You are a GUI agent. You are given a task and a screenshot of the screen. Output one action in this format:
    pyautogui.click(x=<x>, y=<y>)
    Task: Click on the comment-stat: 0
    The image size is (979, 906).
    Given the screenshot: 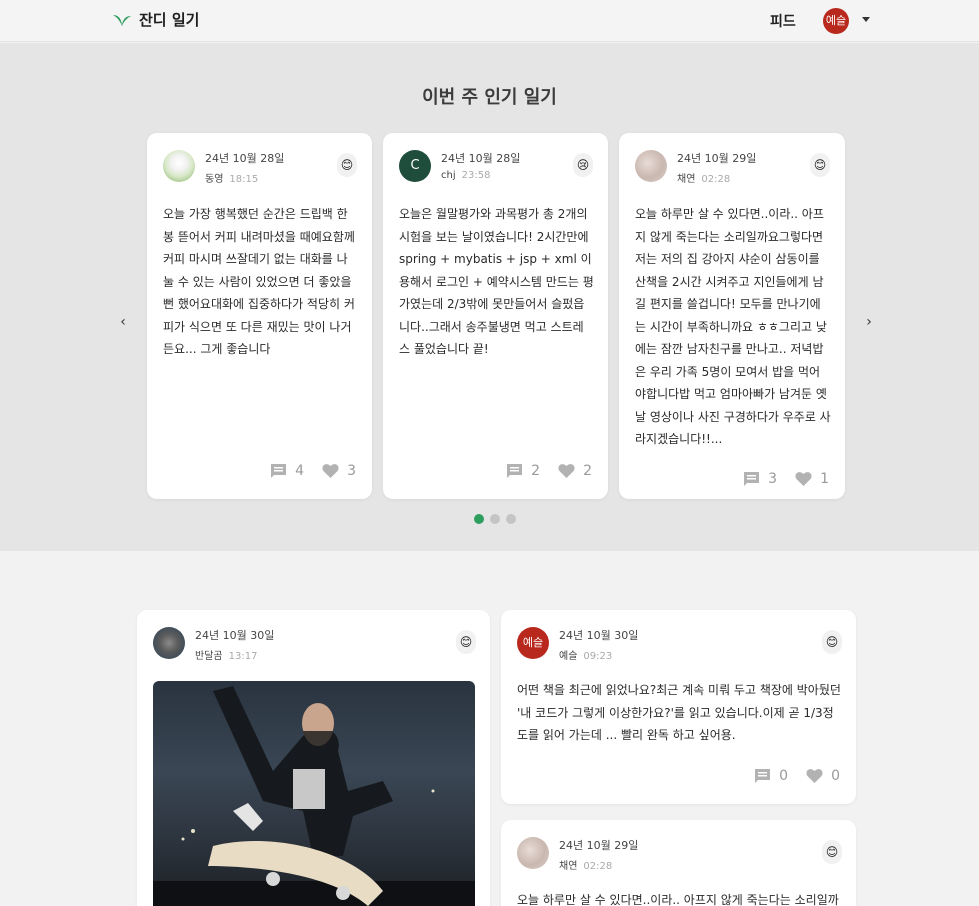 What is the action you would take?
    pyautogui.click(x=771, y=776)
    